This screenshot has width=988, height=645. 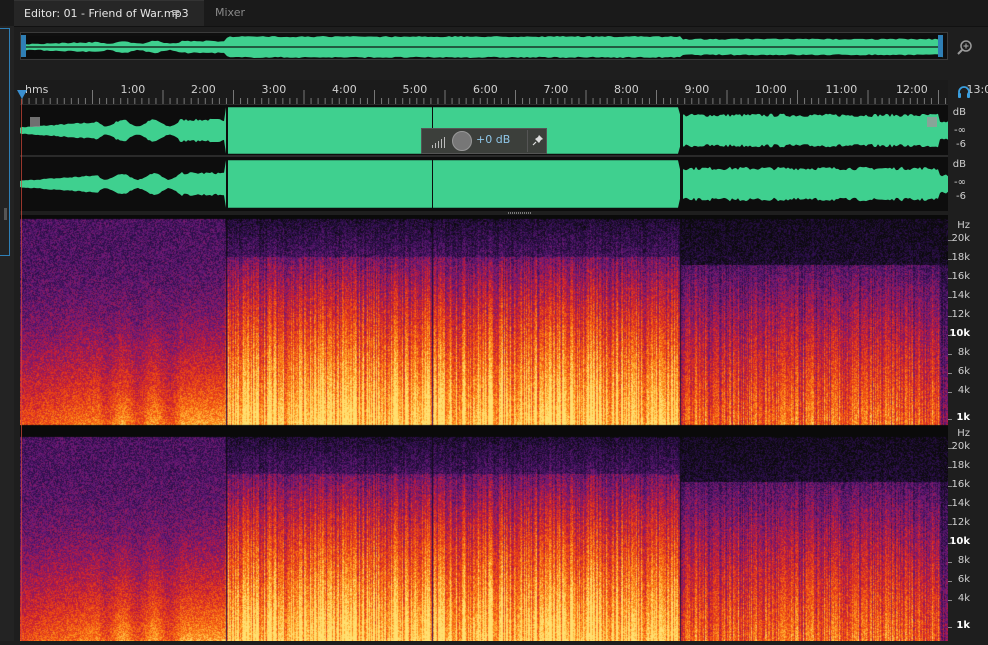 I want to click on ruler-tick-label: 4:00, so click(x=344, y=89).